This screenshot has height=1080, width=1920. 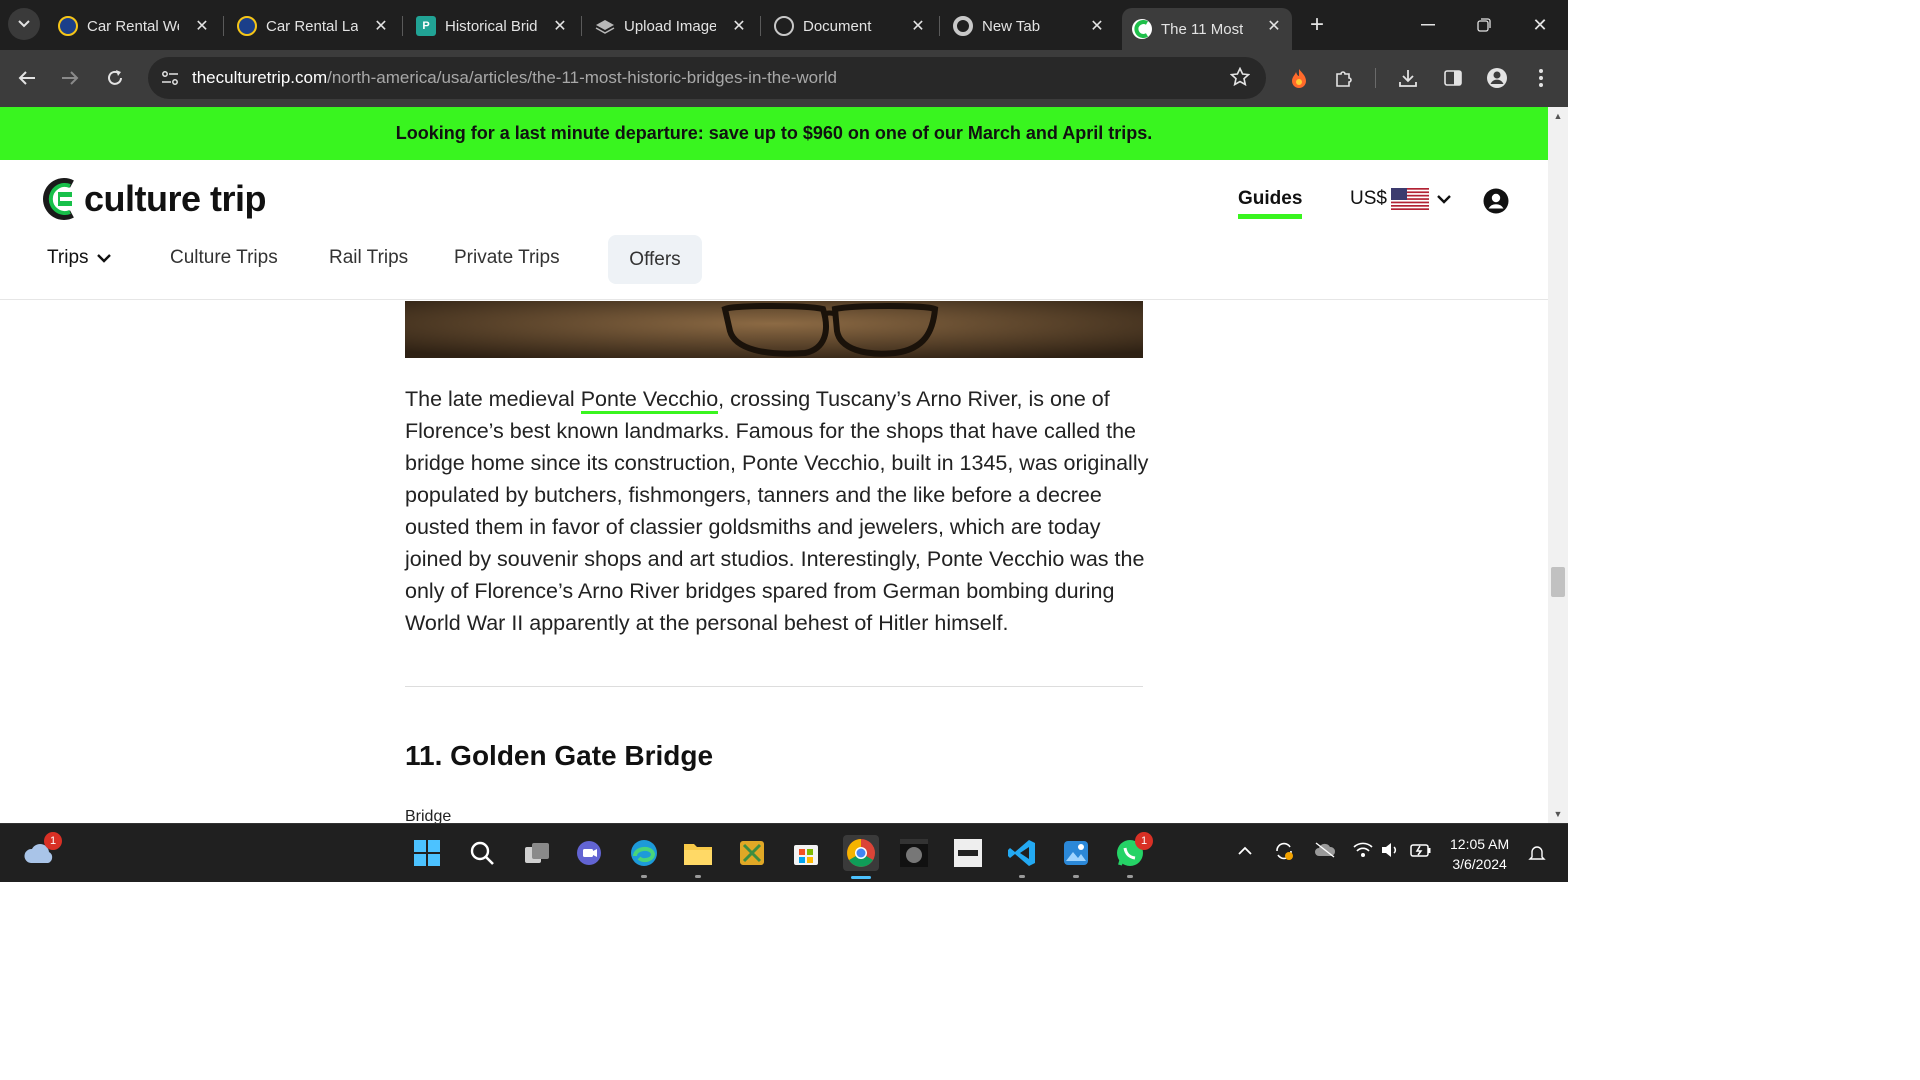 What do you see at coordinates (1480, 844) in the screenshot?
I see `clock-time: 12:05 AM` at bounding box center [1480, 844].